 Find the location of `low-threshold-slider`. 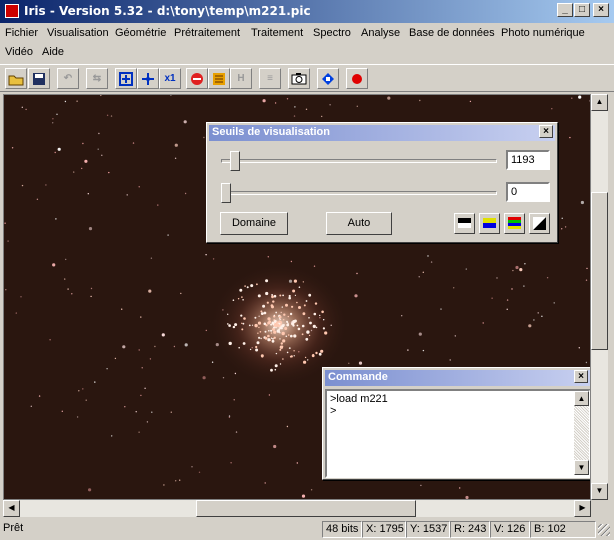

low-threshold-slider is located at coordinates (226, 193).